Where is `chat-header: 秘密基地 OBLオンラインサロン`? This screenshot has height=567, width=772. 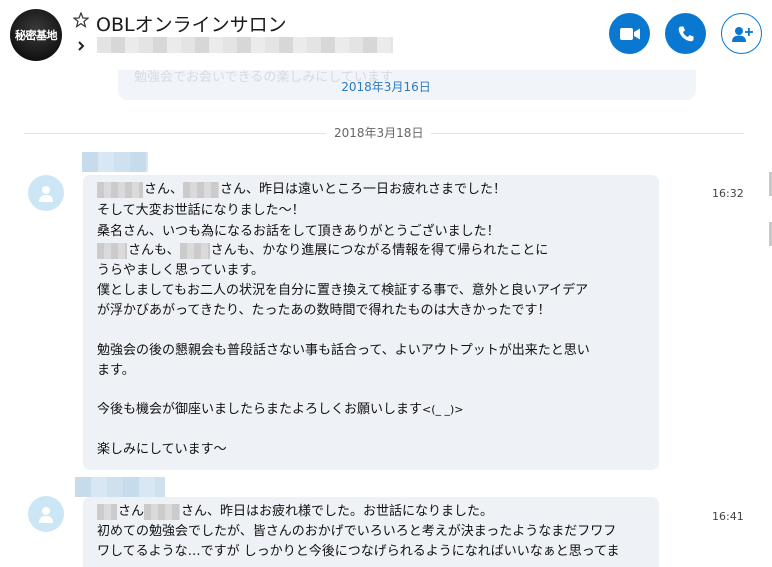 chat-header: 秘密基地 OBLオンラインサロン is located at coordinates (386, 35).